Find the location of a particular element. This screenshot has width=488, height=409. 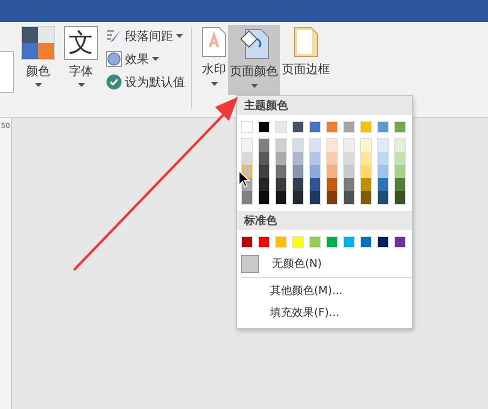

colors-button: 颜色 is located at coordinates (38, 56).